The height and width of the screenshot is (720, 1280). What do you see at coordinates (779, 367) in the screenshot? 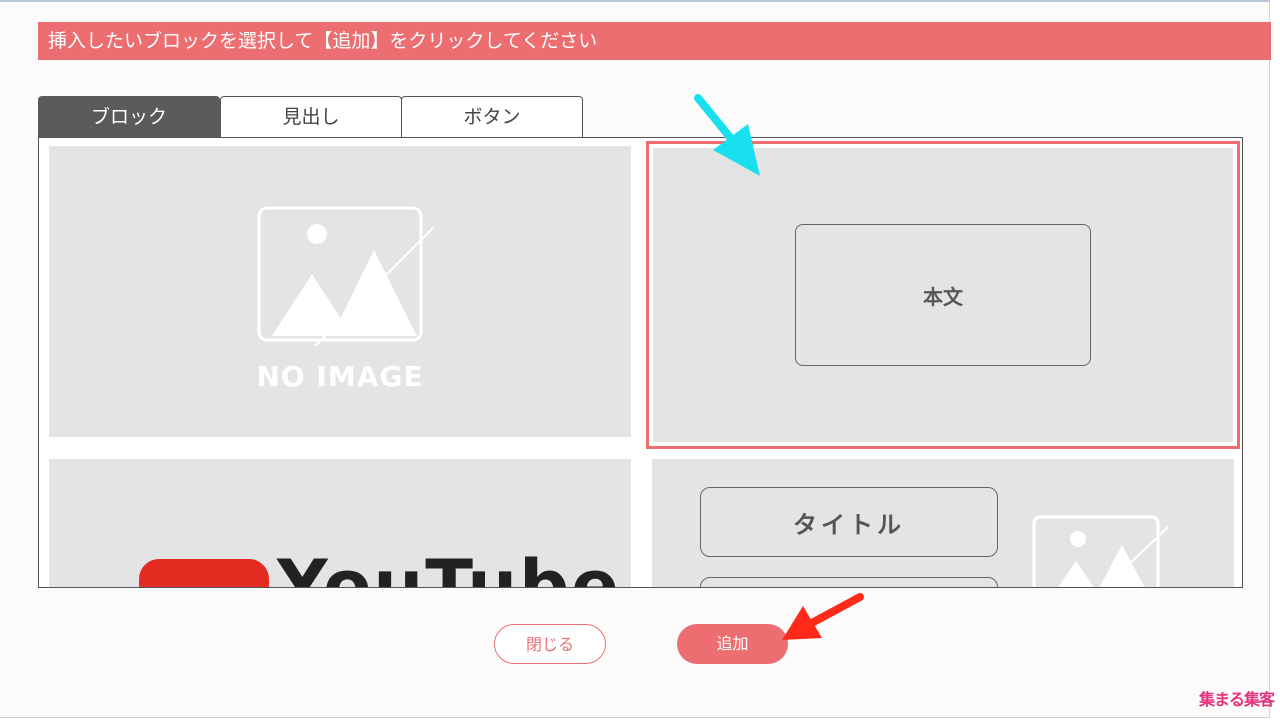
I see `annotation-overlay` at bounding box center [779, 367].